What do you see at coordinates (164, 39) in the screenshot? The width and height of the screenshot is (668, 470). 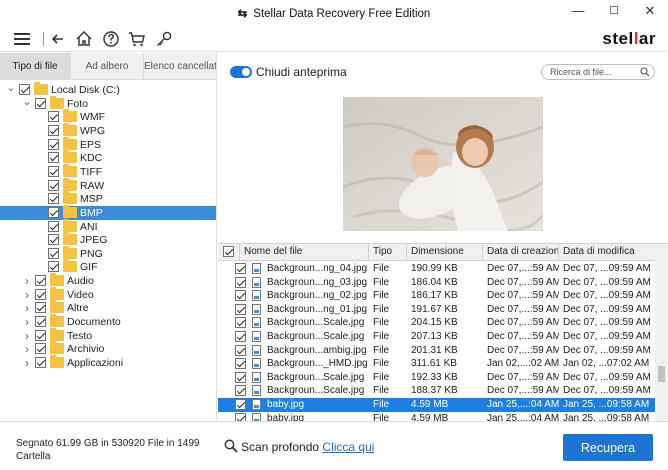 I see `key-icon` at bounding box center [164, 39].